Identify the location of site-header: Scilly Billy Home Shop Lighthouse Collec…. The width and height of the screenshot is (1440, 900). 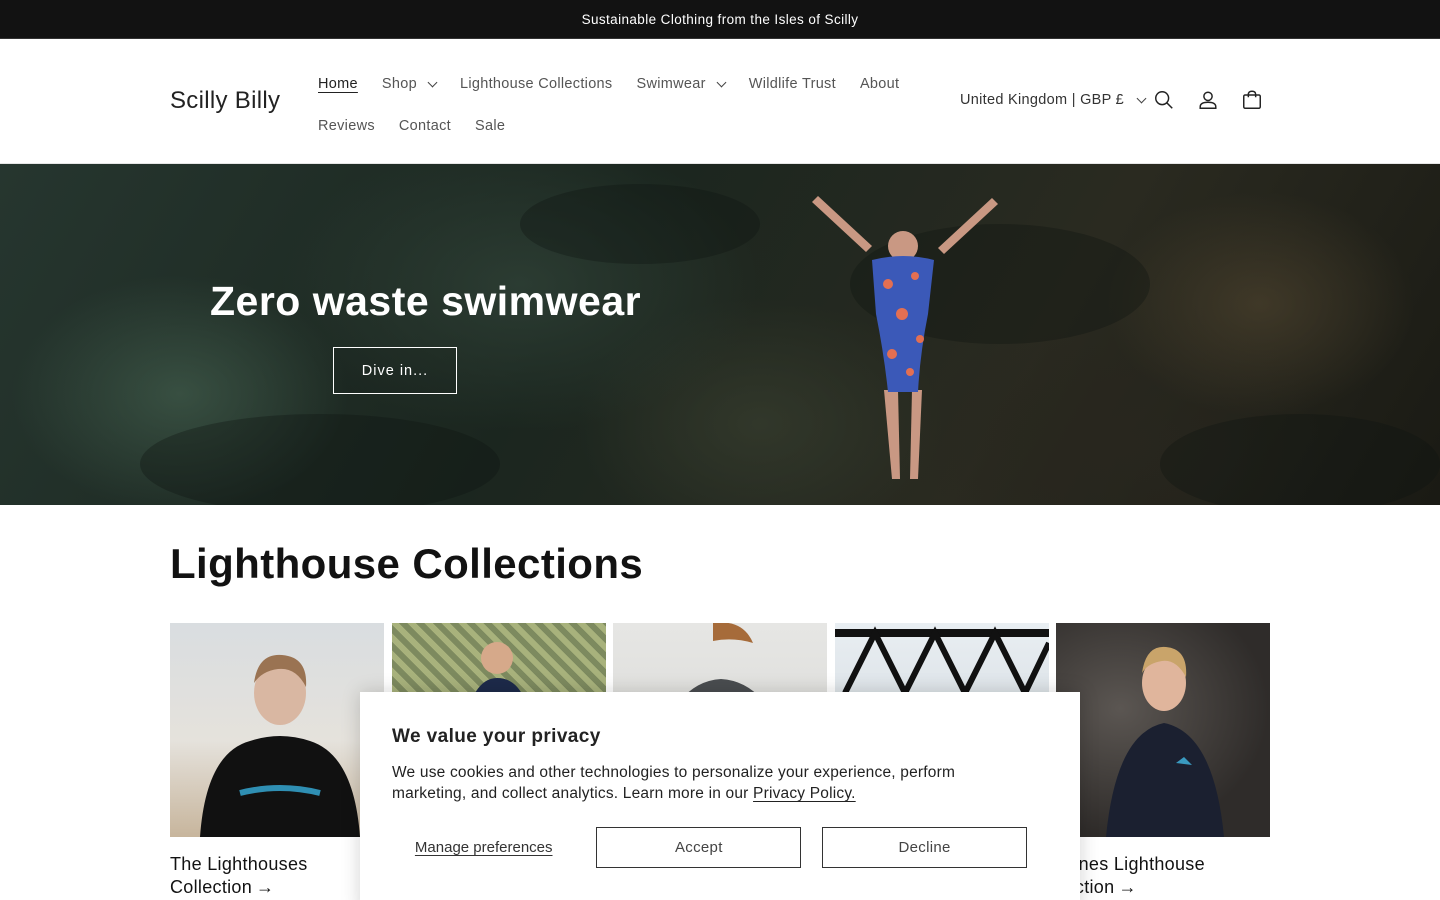
(720, 101).